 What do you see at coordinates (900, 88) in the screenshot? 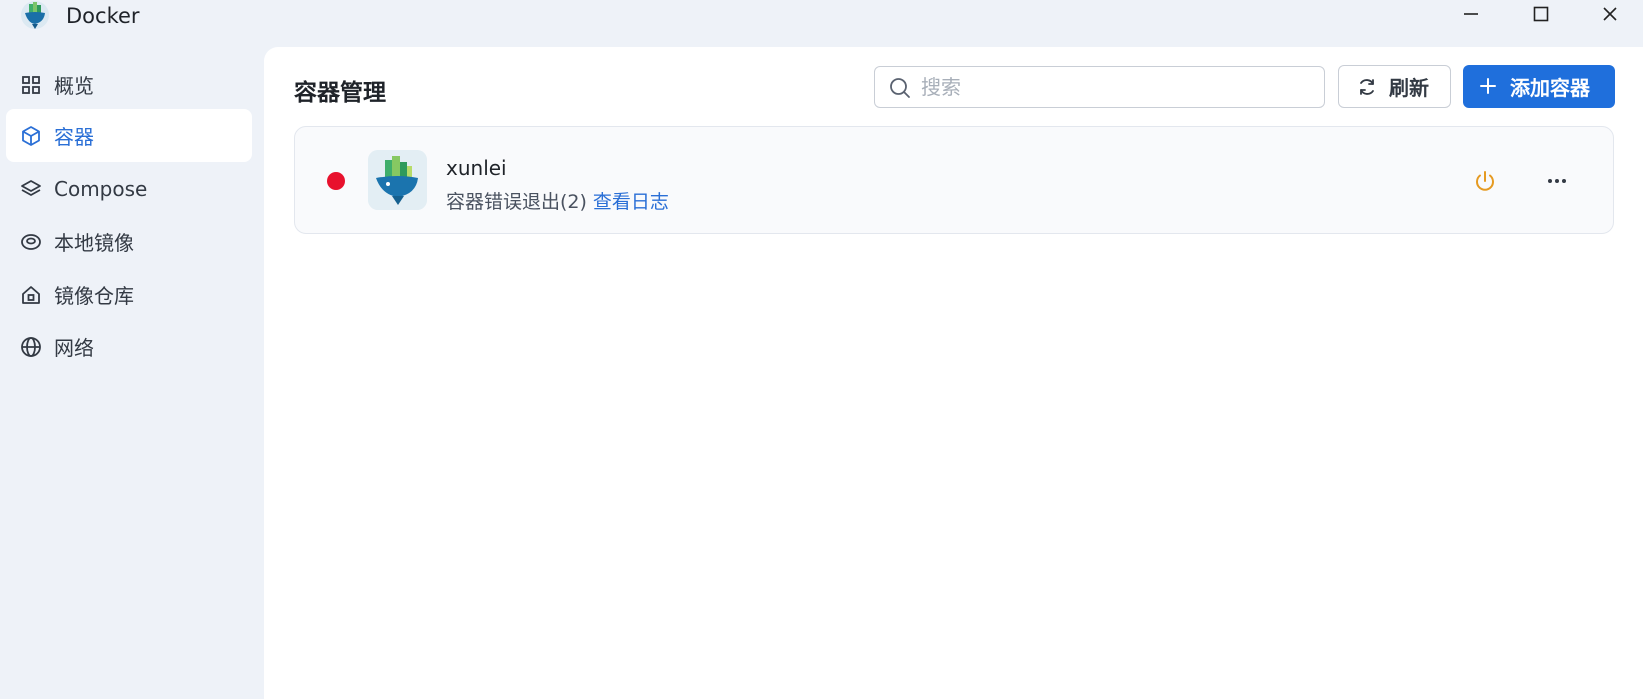
I see `search-icon` at bounding box center [900, 88].